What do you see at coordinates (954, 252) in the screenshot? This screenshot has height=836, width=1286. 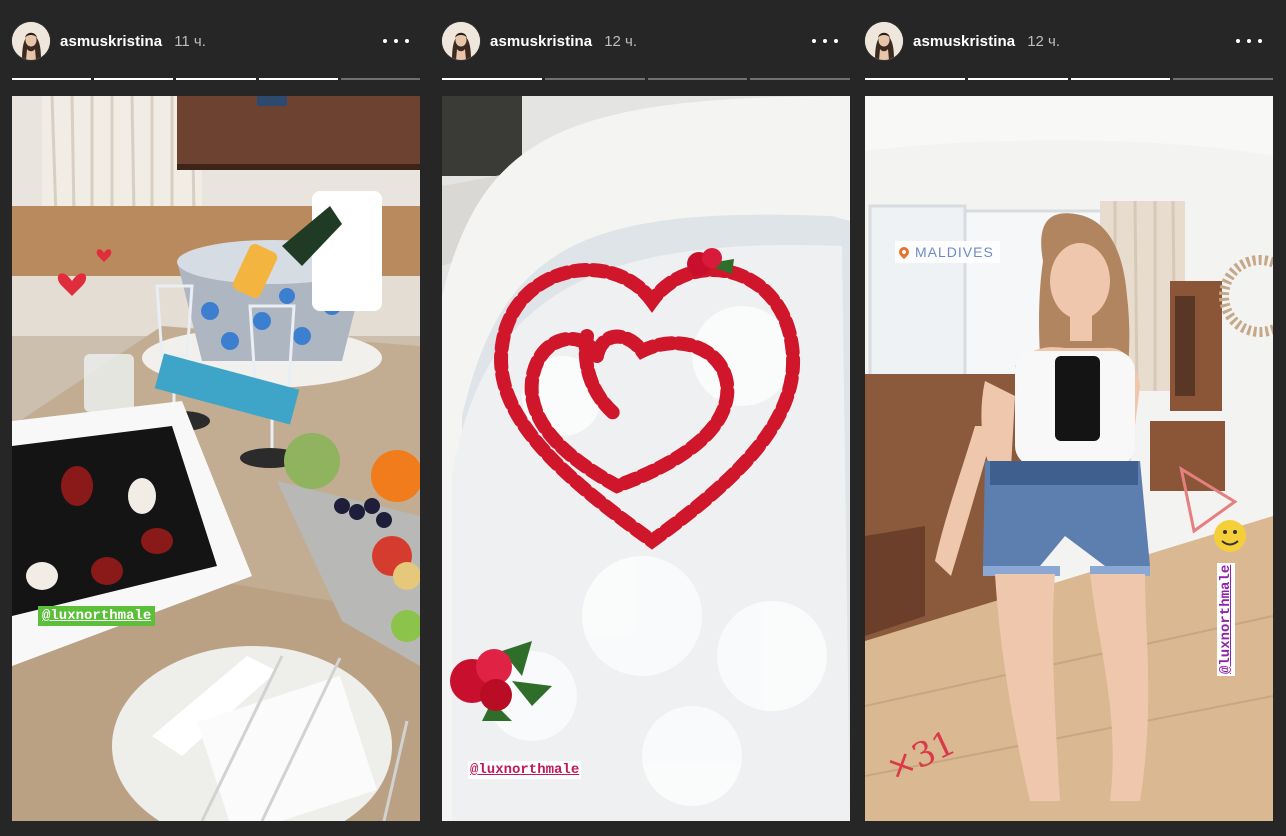 I see `location-label: MALDIVES` at bounding box center [954, 252].